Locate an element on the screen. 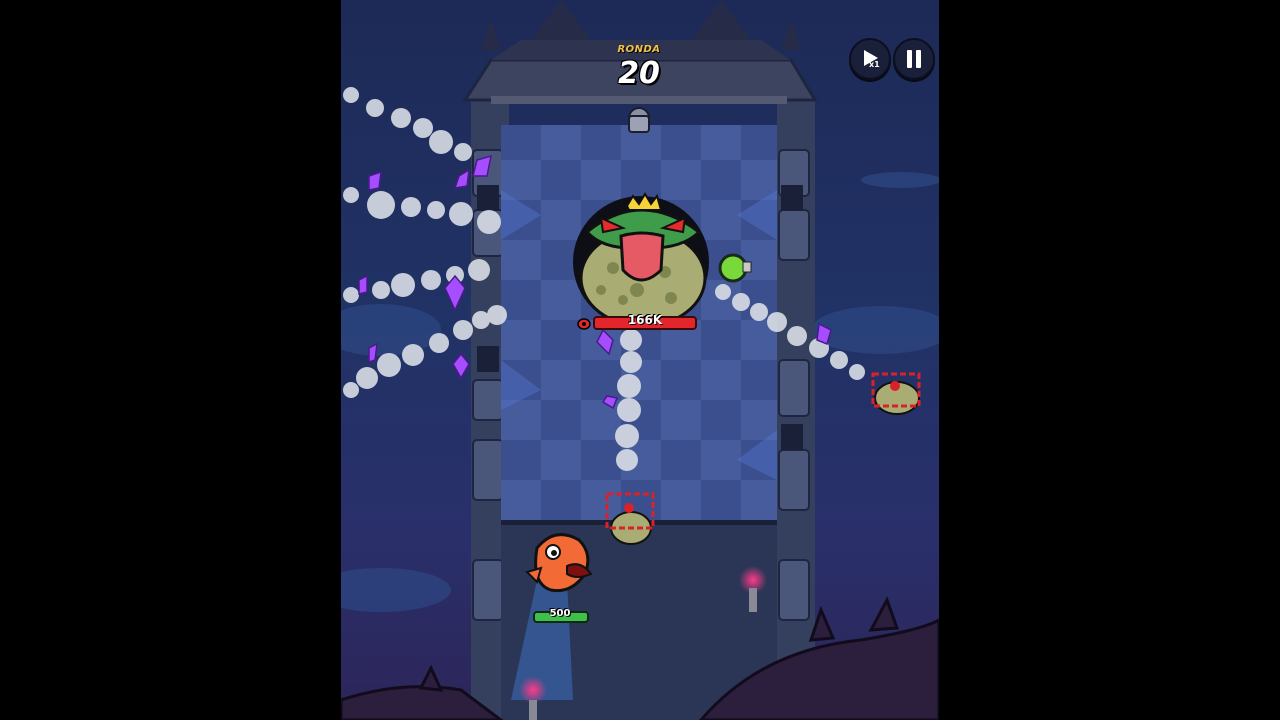 The height and width of the screenshot is (720, 1280). speed-multiplier: x1 is located at coordinates (874, 64).